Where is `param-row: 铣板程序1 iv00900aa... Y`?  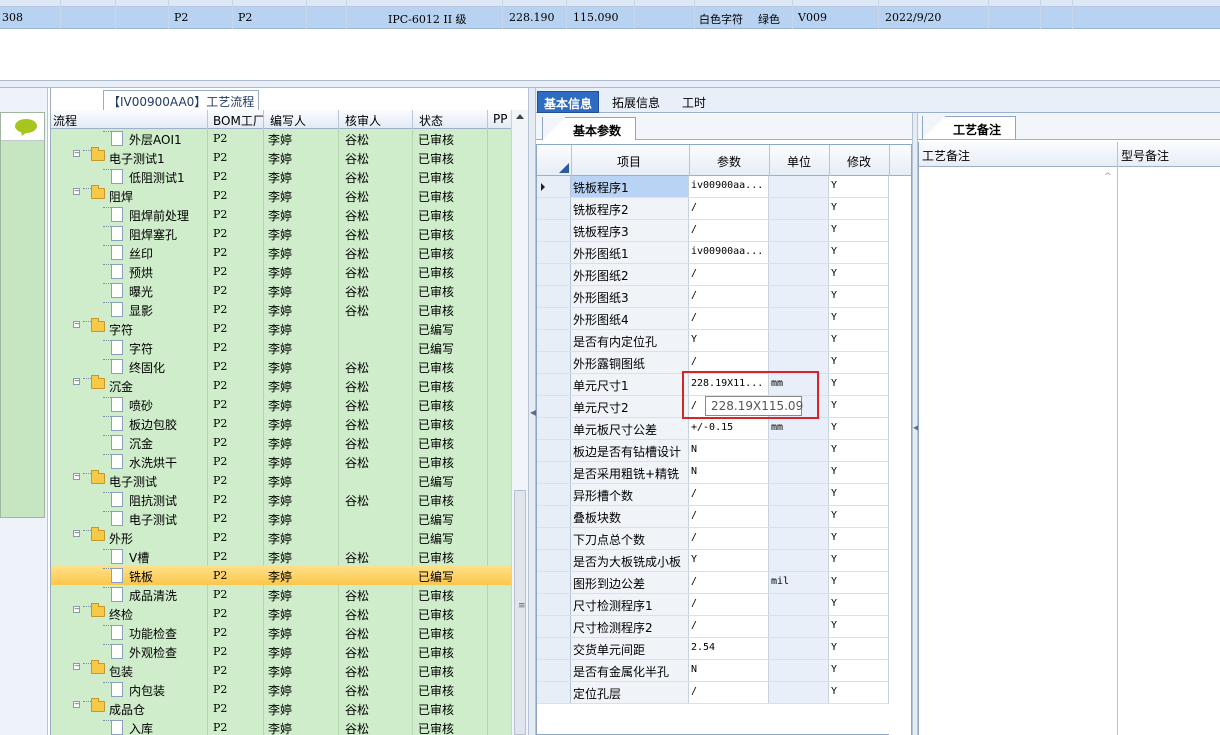
param-row: 铣板程序1 iv00900aa... Y is located at coordinates (724, 187).